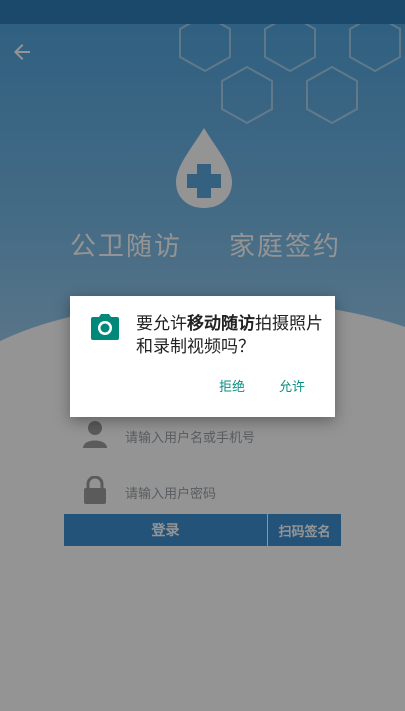 Image resolution: width=405 pixels, height=711 pixels. What do you see at coordinates (221, 324) in the screenshot?
I see `permission-app-name: 移动随访` at bounding box center [221, 324].